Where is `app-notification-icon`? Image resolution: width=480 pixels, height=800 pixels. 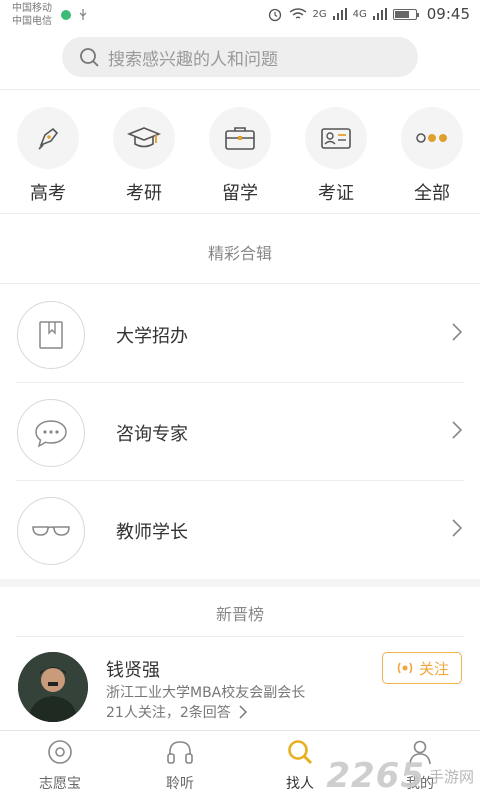
app-notification-icon is located at coordinates (66, 15).